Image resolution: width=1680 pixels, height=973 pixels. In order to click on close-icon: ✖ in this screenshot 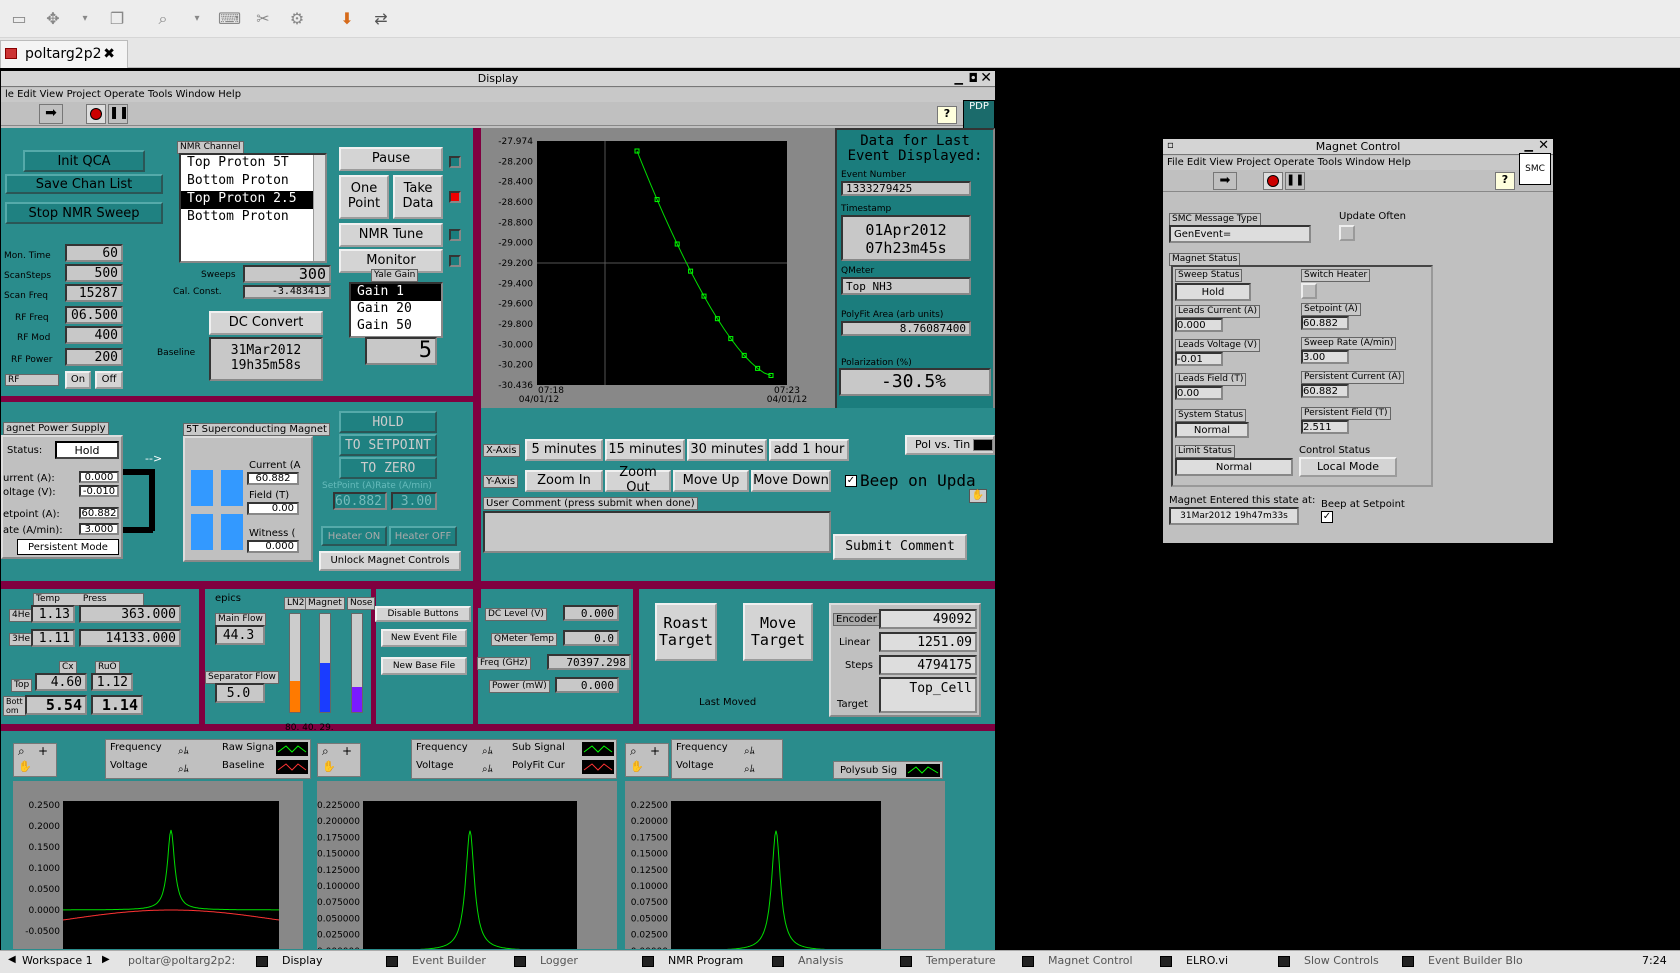, I will do `click(109, 54)`.